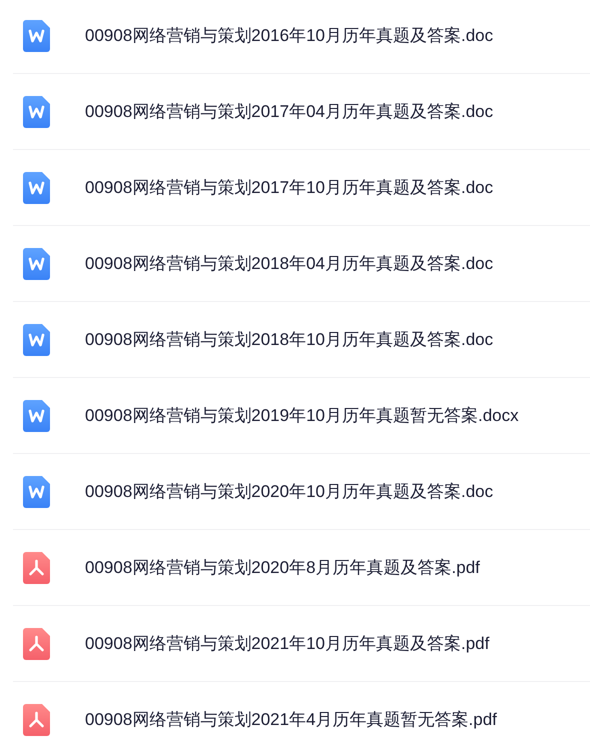 This screenshot has width=590, height=747. Describe the element at coordinates (287, 643) in the screenshot. I see `file-name: 00908网络营销与策划2021年10月历年真题及答案.pdf` at that location.